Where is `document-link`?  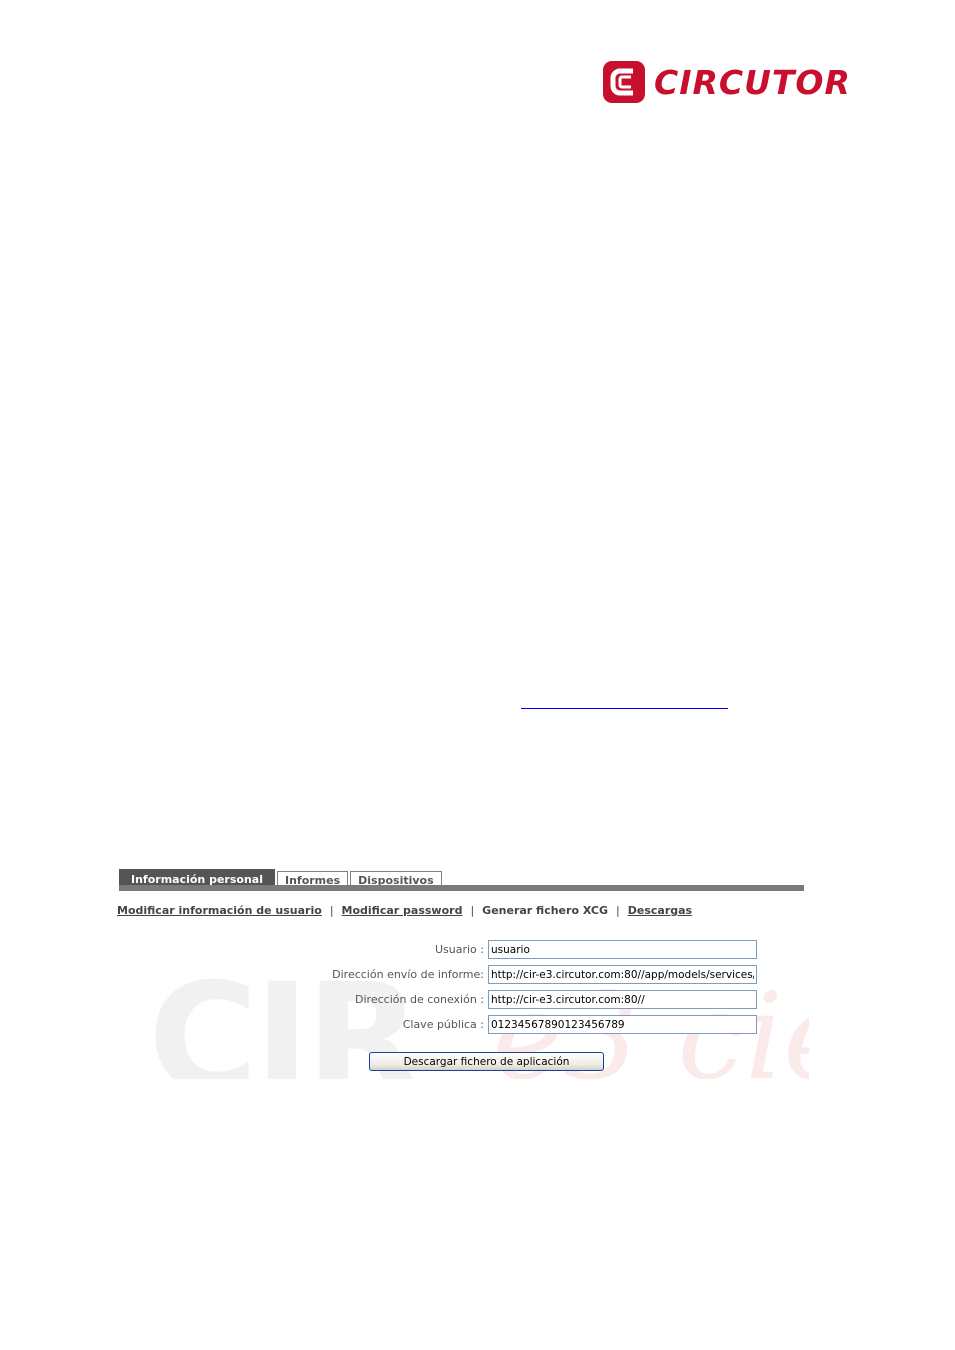 document-link is located at coordinates (624, 701).